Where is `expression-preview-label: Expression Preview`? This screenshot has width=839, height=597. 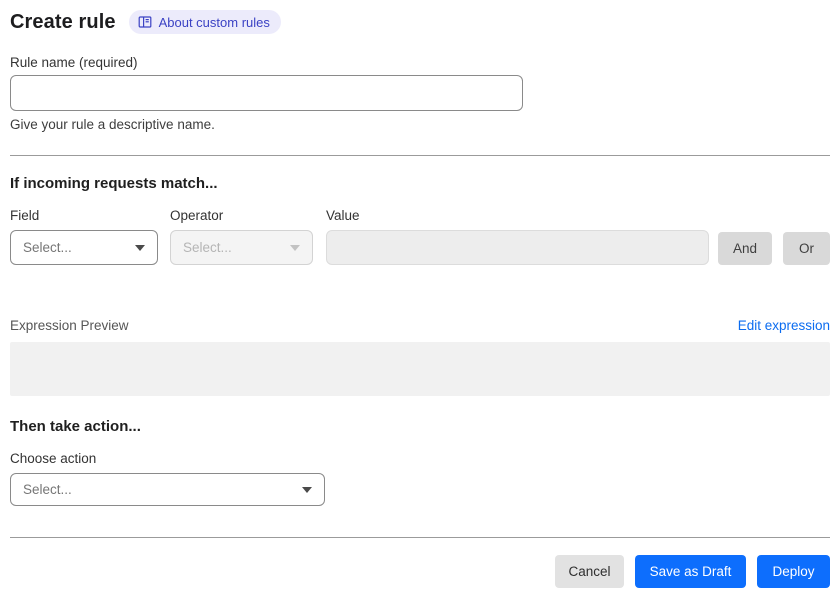
expression-preview-label: Expression Preview is located at coordinates (69, 325).